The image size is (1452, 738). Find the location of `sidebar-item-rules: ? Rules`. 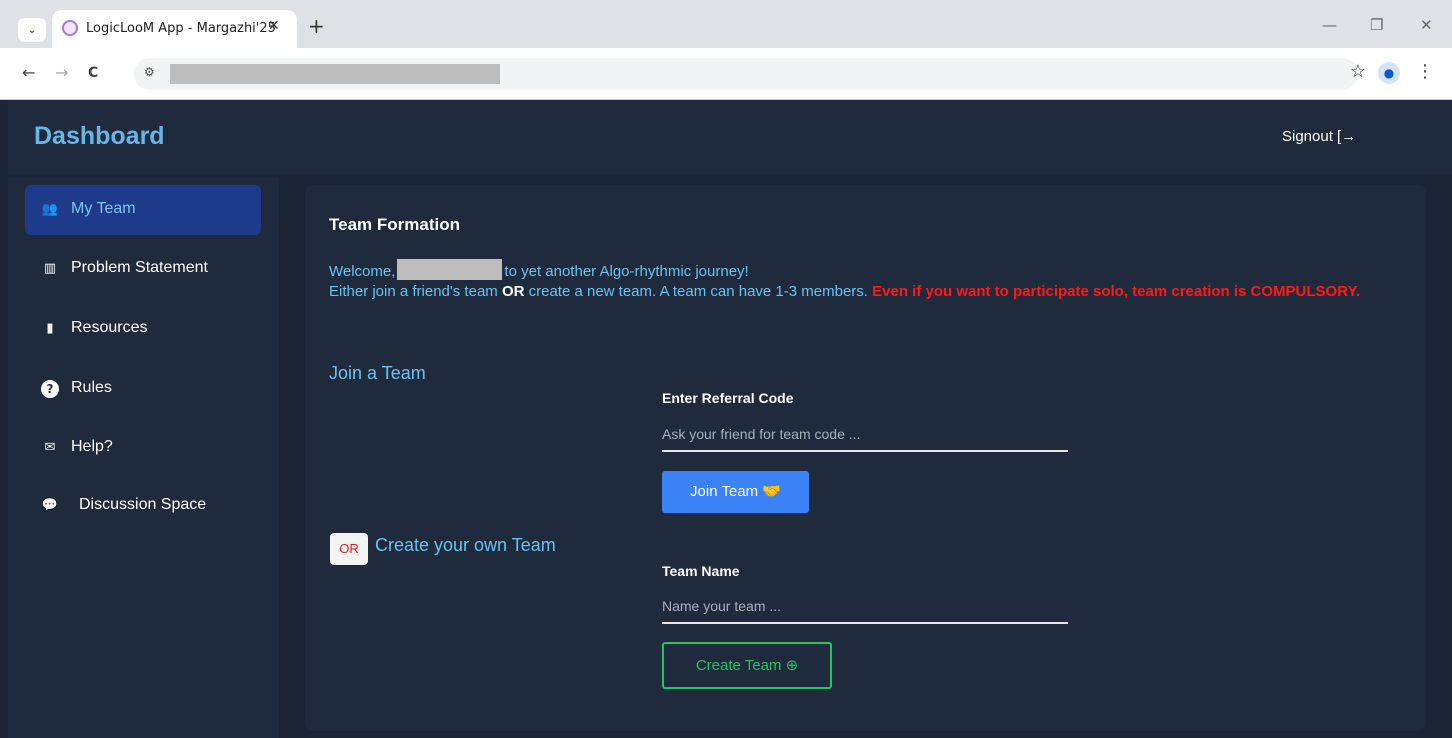

sidebar-item-rules: ? Rules is located at coordinates (143, 389).